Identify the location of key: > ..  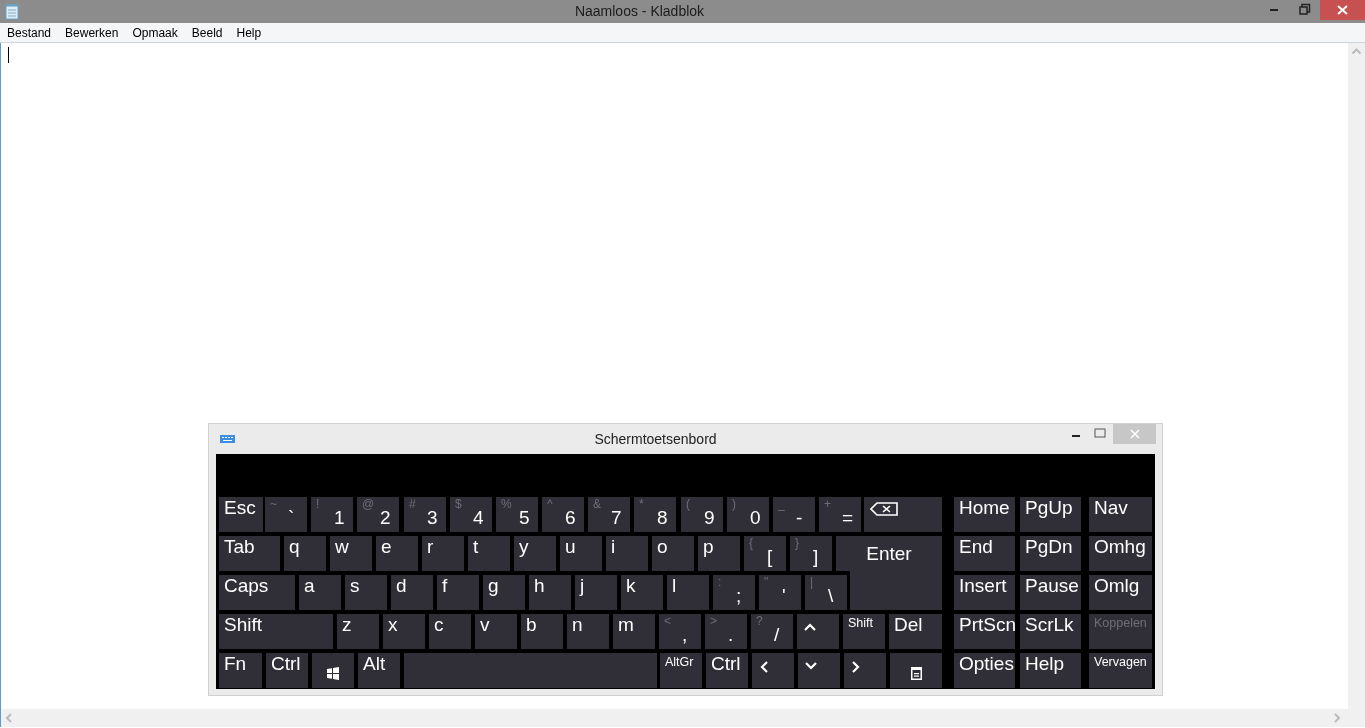
(726, 631).